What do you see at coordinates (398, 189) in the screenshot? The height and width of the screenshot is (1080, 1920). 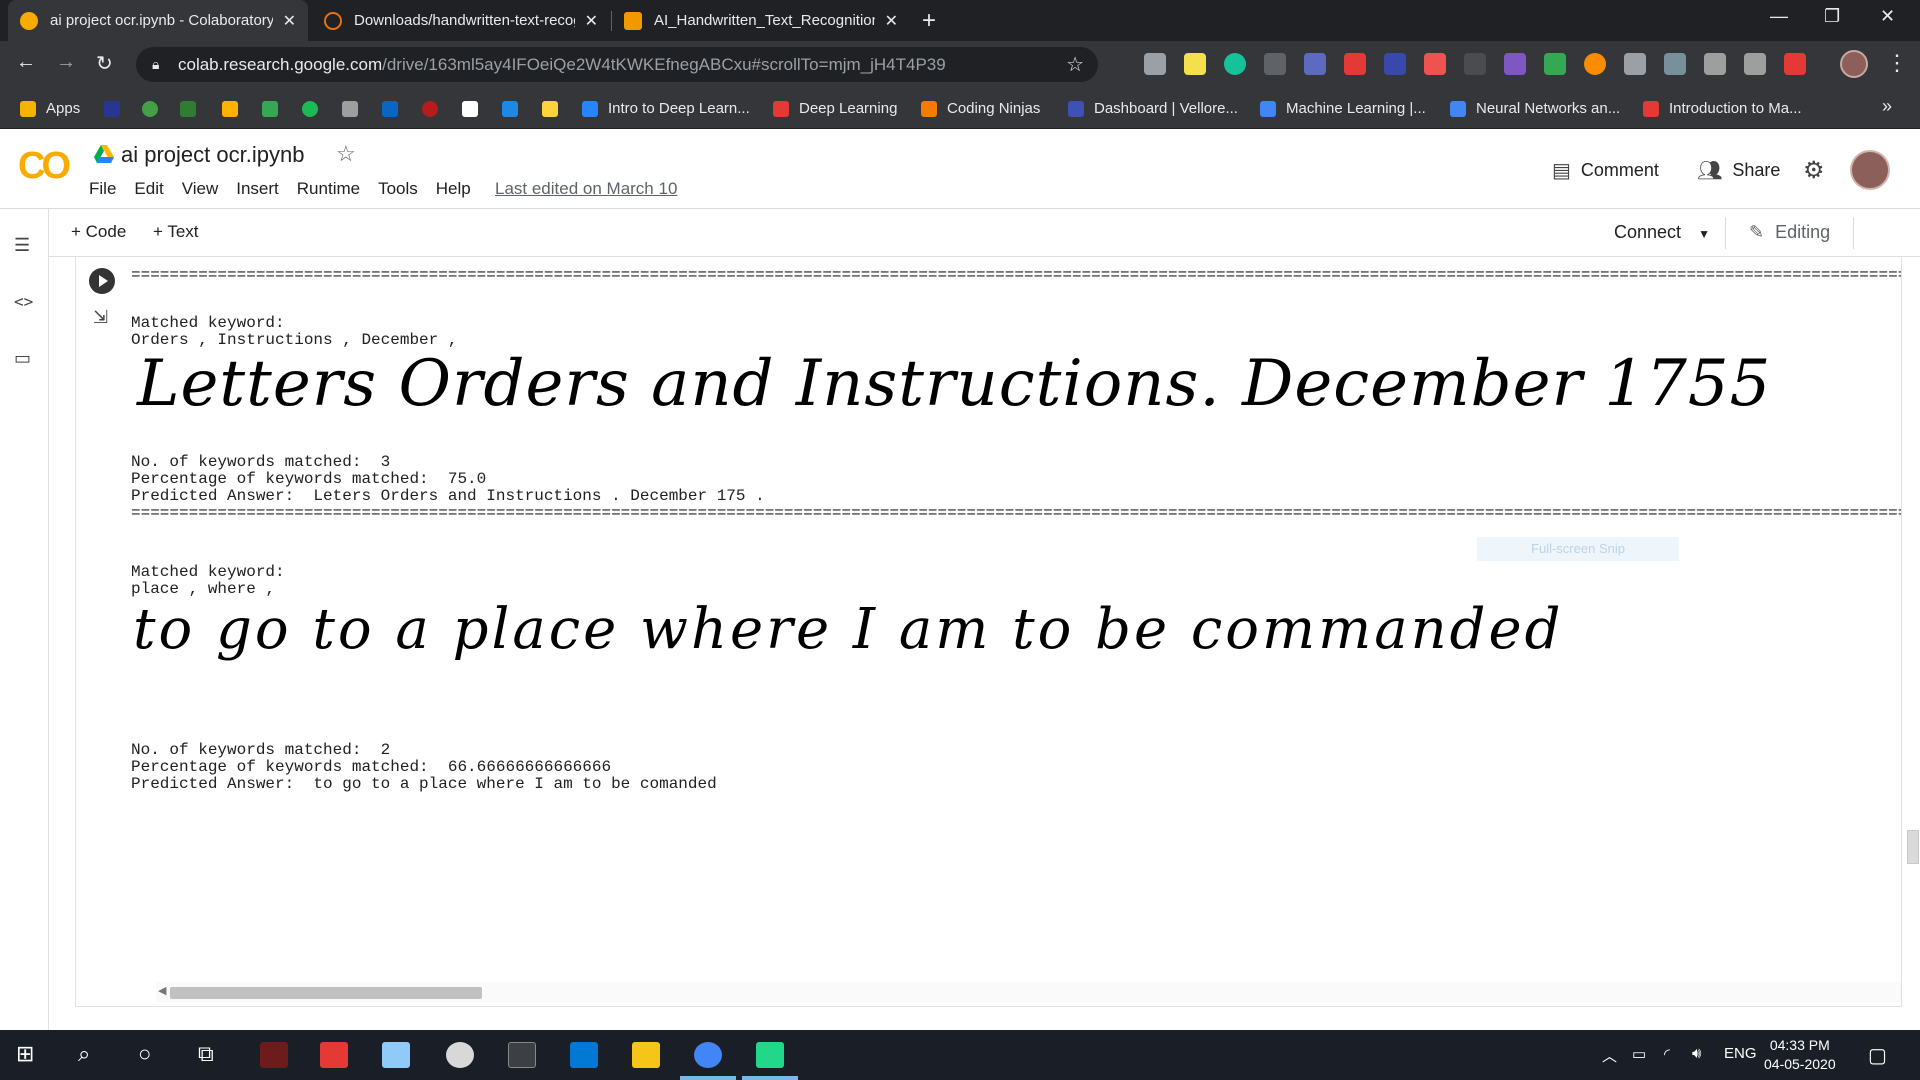 I see `menu-tools: Tools` at bounding box center [398, 189].